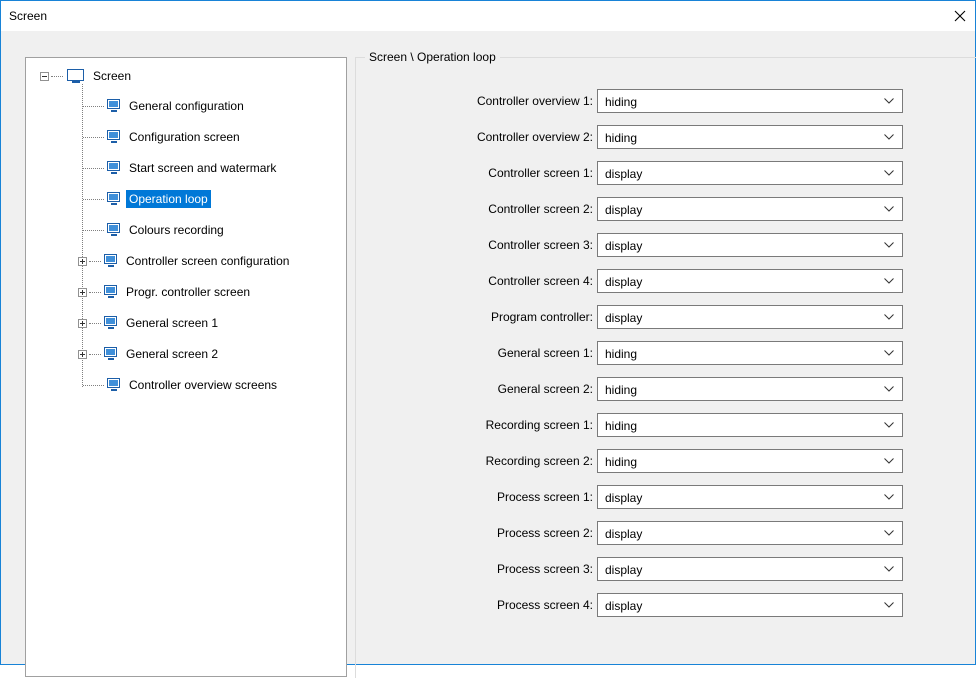 This screenshot has width=976, height=678. I want to click on setting-label: Controller screen 2:, so click(540, 209).